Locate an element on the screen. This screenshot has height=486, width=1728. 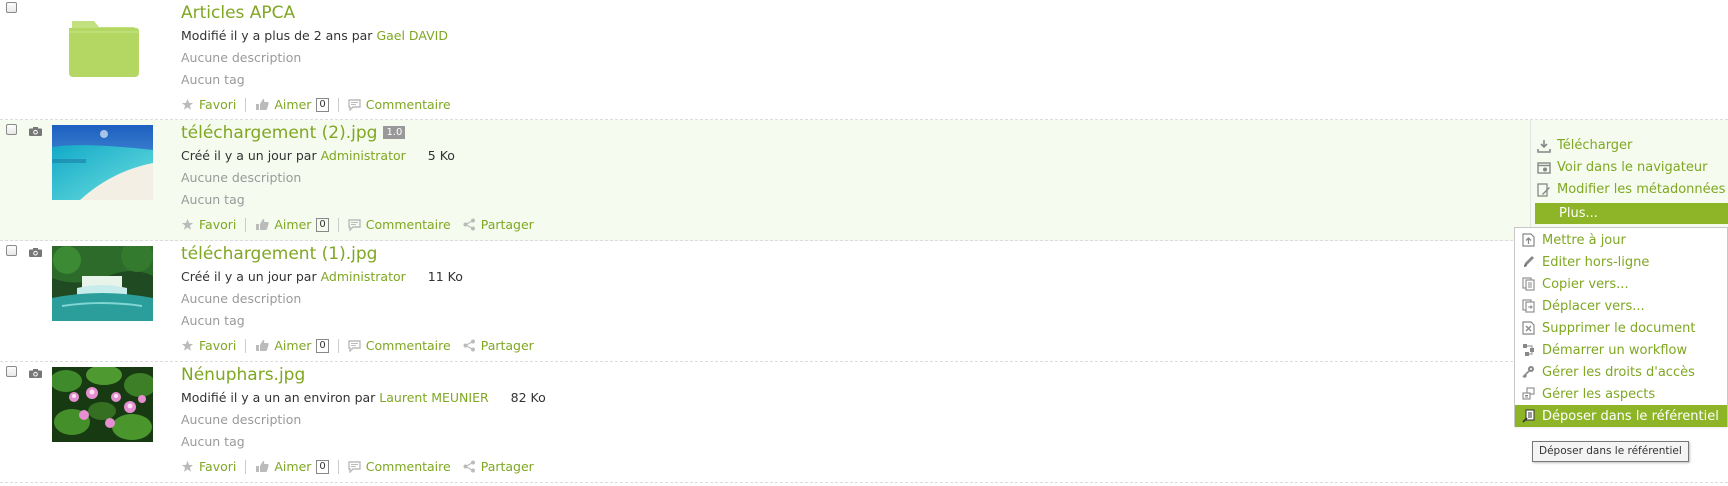
editer-hors-ligne-item: Editer hors-ligne is located at coordinates (1621, 262).